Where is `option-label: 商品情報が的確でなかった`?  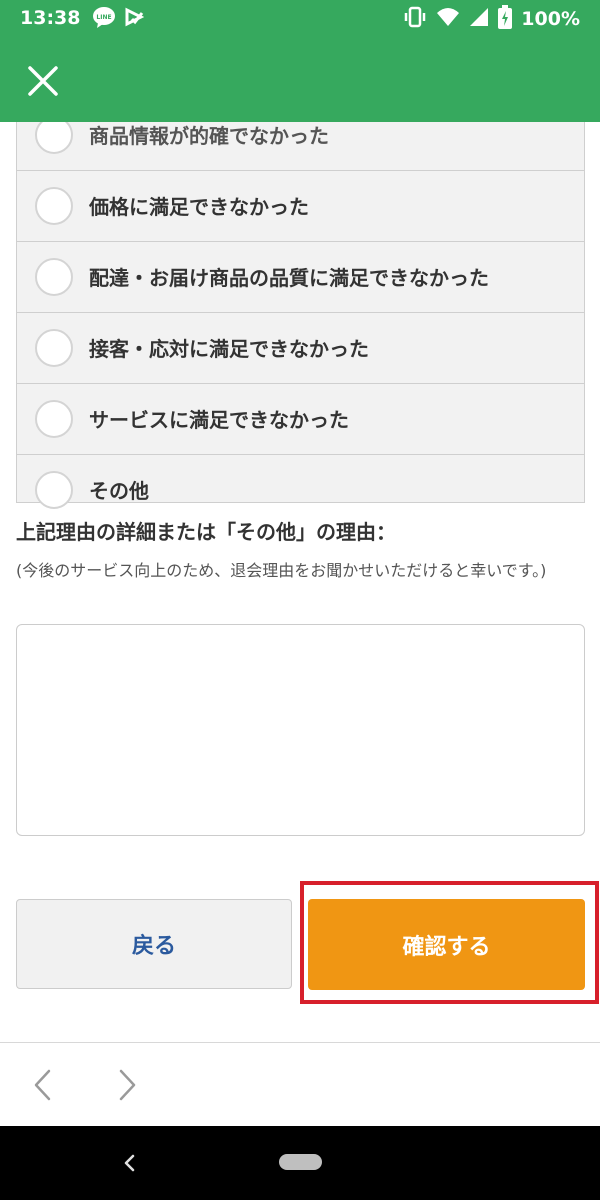
option-label: 商品情報が的確でなかった is located at coordinates (209, 136).